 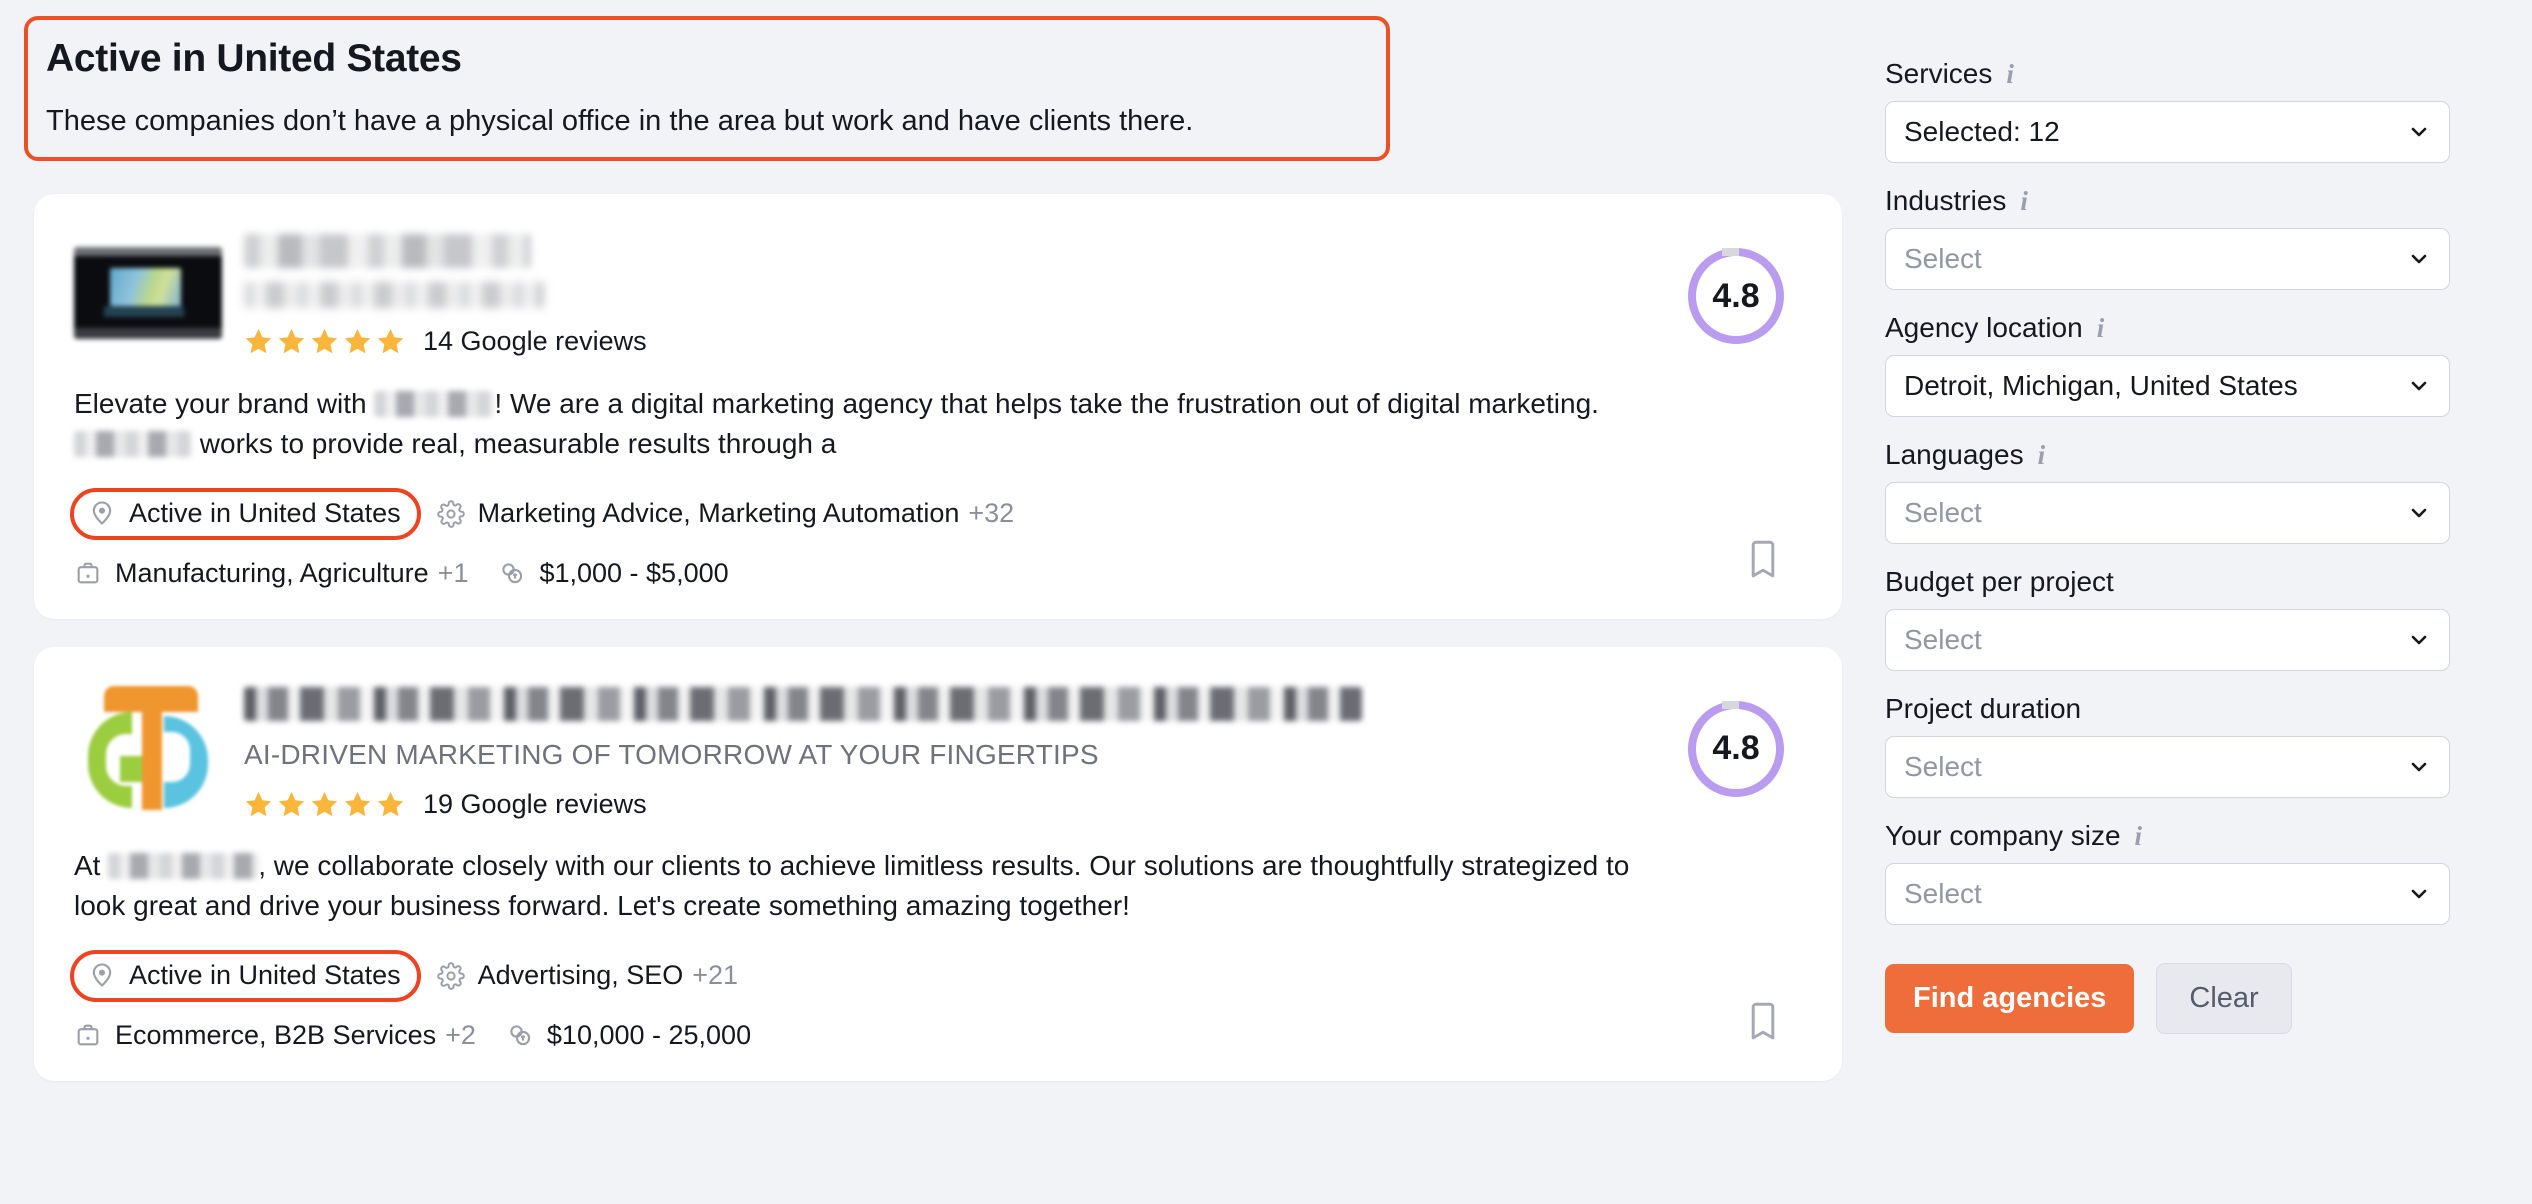 I want to click on filter-label-text: Languages, so click(x=1954, y=454).